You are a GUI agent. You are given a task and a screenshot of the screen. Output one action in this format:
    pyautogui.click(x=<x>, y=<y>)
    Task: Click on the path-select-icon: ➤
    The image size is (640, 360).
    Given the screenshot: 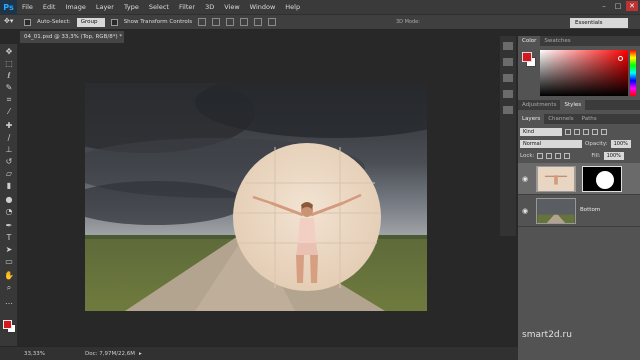 What is the action you would take?
    pyautogui.click(x=9, y=249)
    